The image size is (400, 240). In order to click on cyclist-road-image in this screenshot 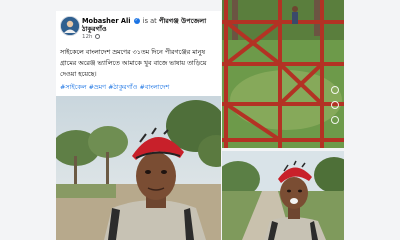, I will do `click(283, 195)`.